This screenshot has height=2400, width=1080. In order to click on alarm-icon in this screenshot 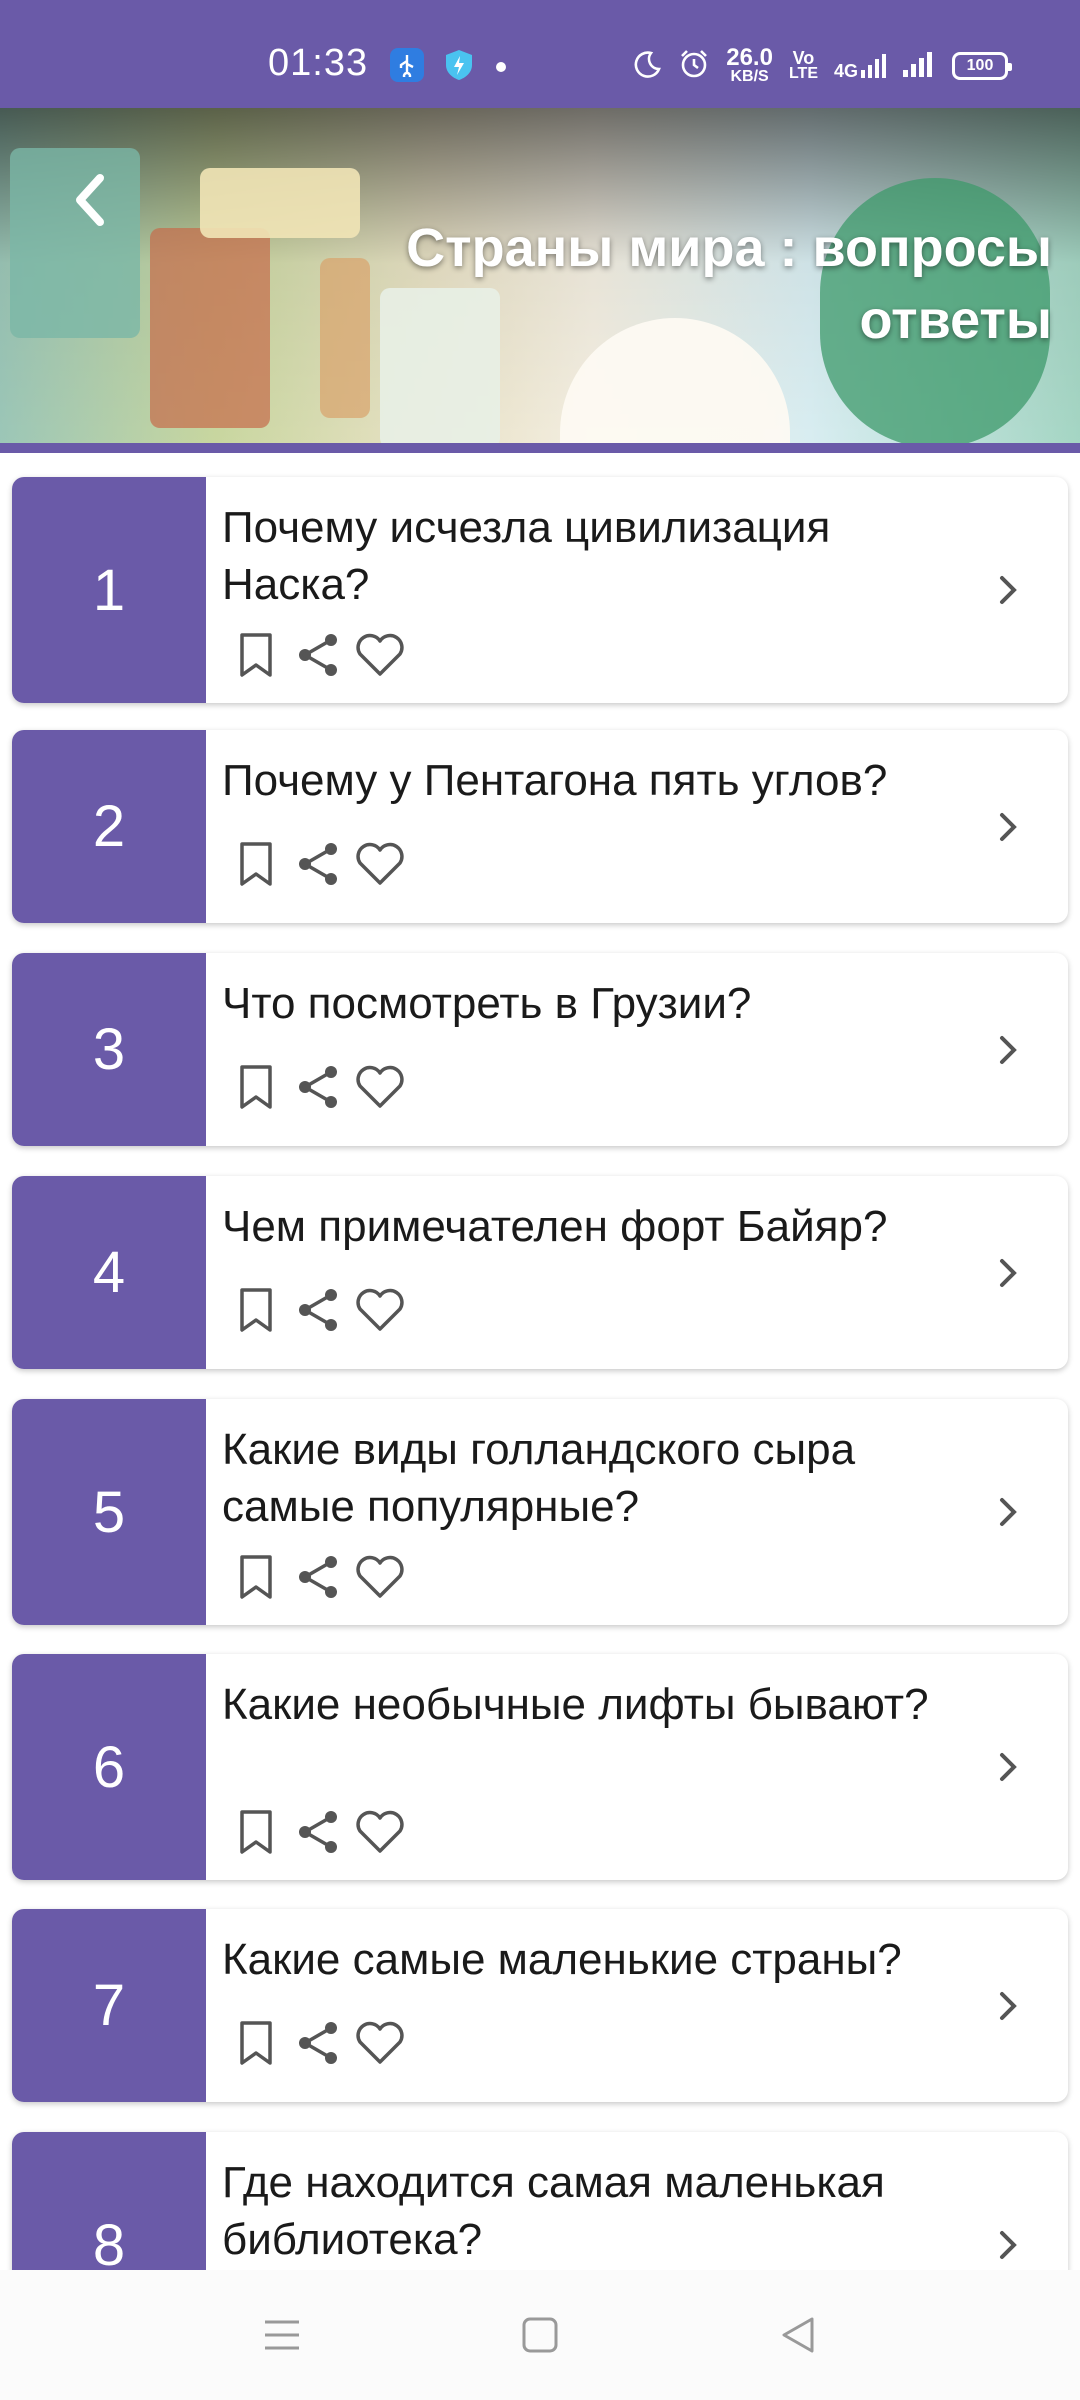, I will do `click(694, 66)`.